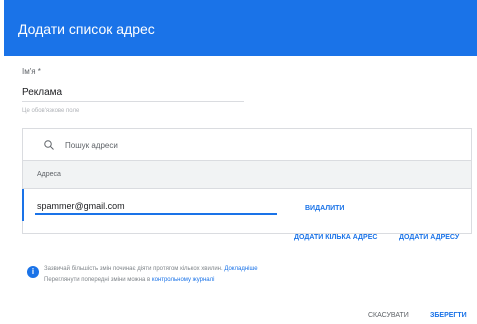  What do you see at coordinates (247, 175) in the screenshot?
I see `column-header: Адреса` at bounding box center [247, 175].